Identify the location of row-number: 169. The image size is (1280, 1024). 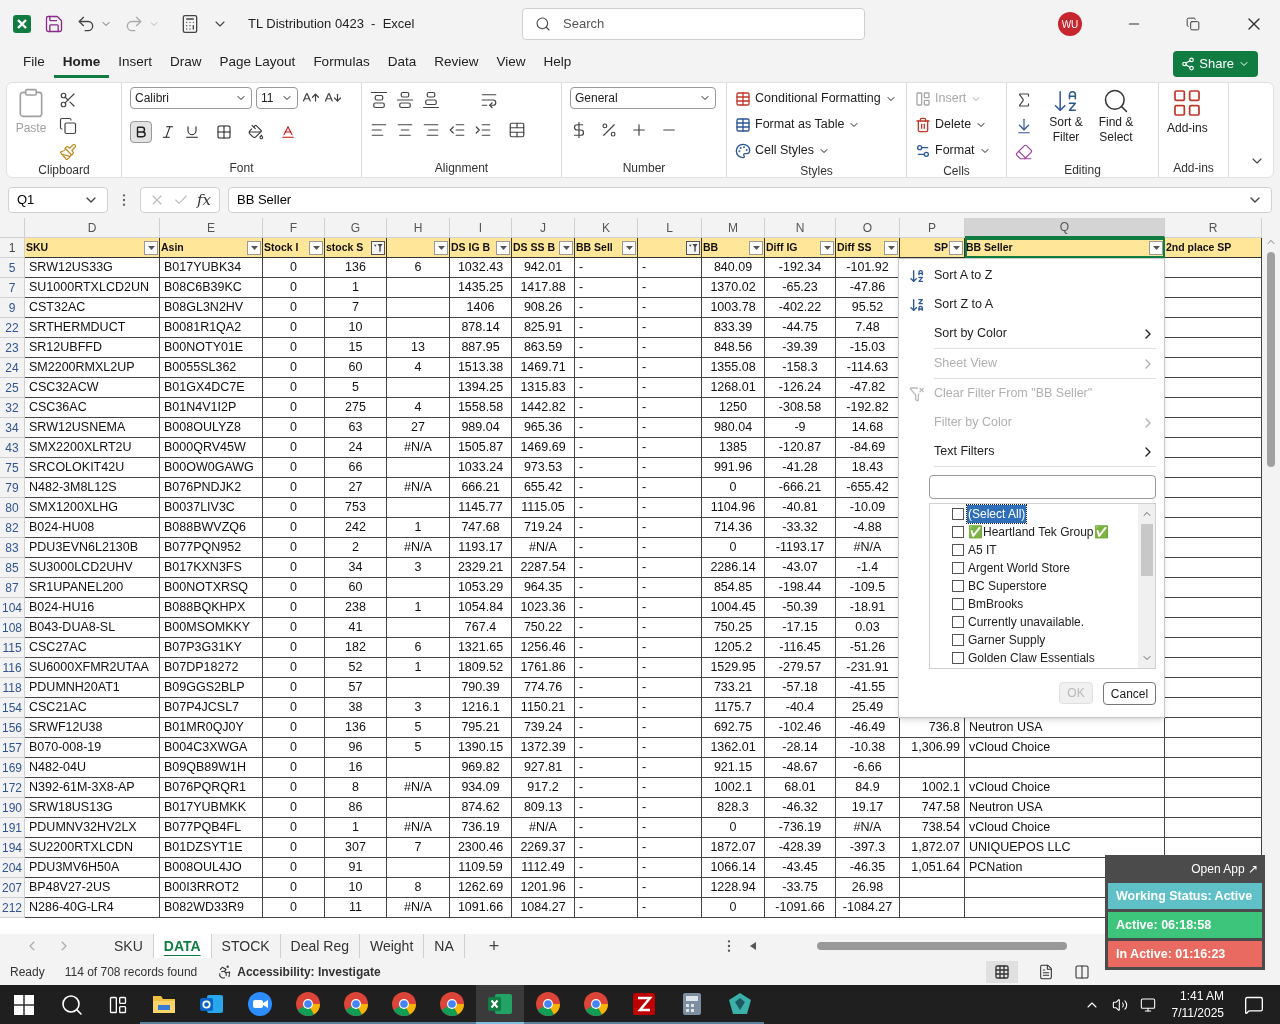
(12, 768).